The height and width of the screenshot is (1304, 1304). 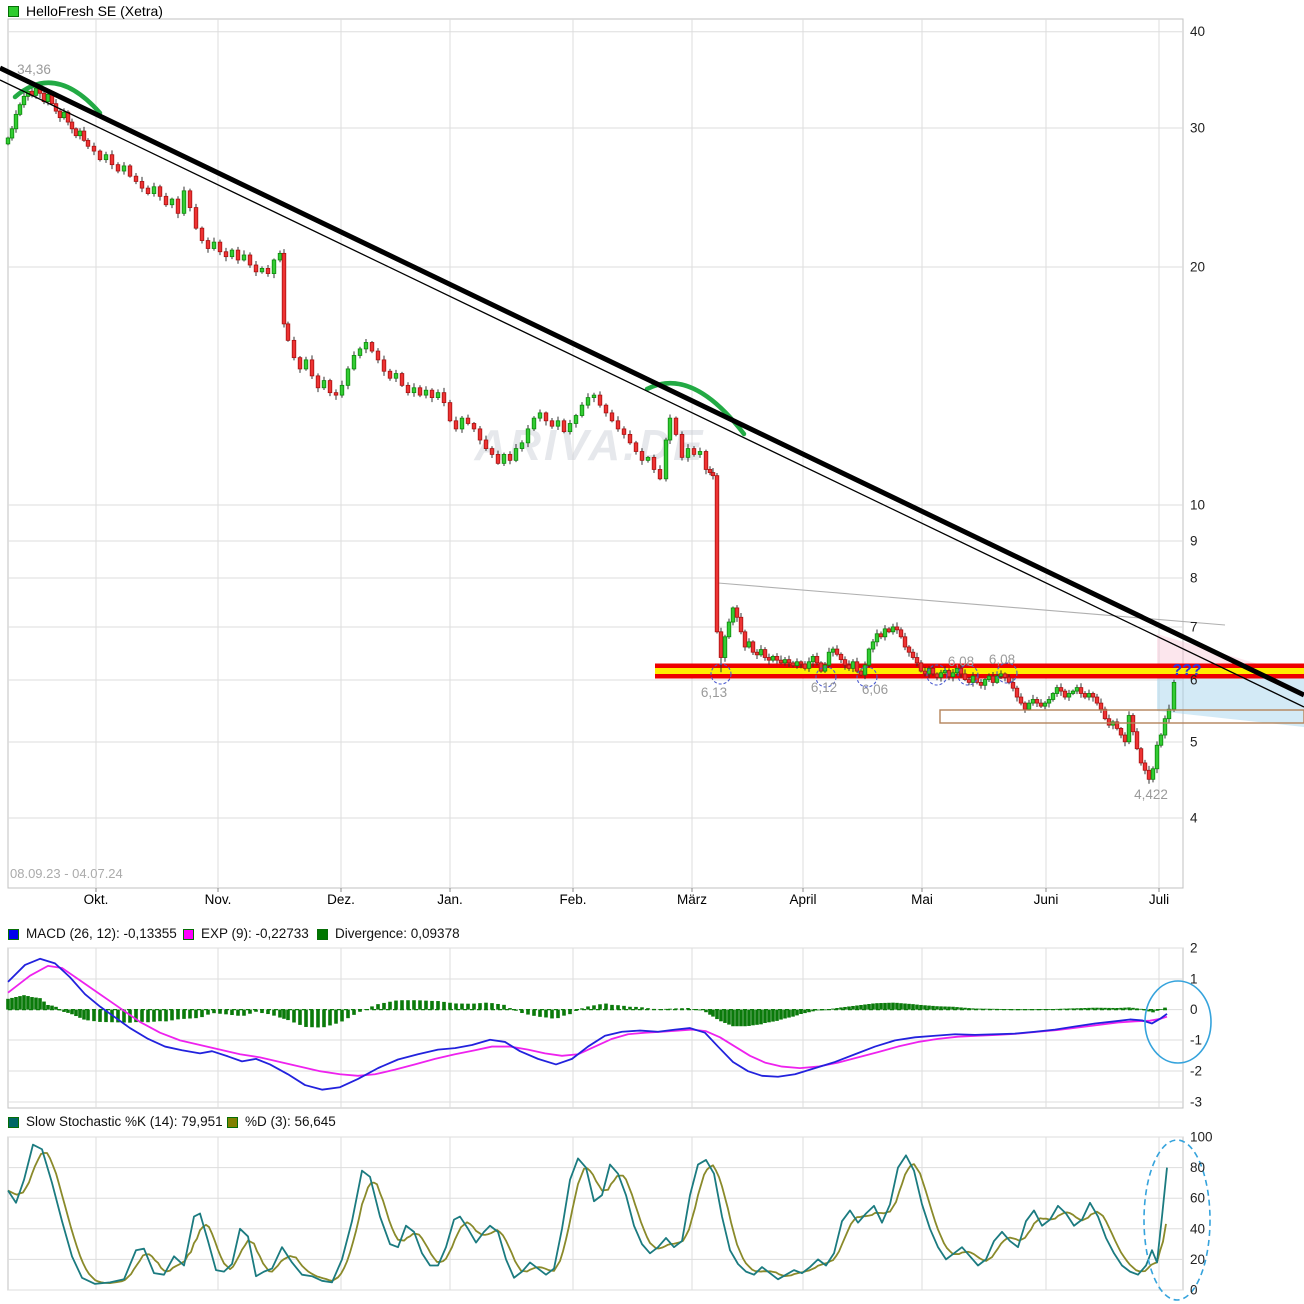 What do you see at coordinates (1046, 899) in the screenshot?
I see `month-label: Juni` at bounding box center [1046, 899].